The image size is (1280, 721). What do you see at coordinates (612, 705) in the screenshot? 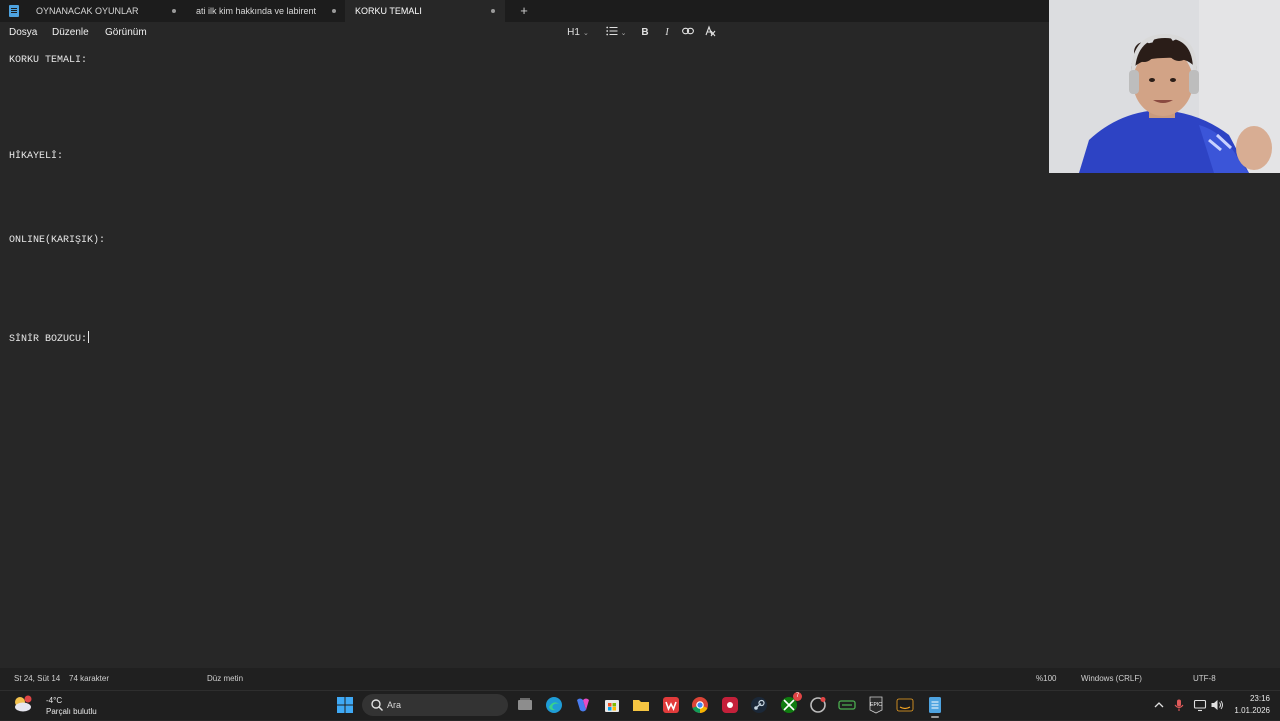
I see `microsoft-store-icon` at bounding box center [612, 705].